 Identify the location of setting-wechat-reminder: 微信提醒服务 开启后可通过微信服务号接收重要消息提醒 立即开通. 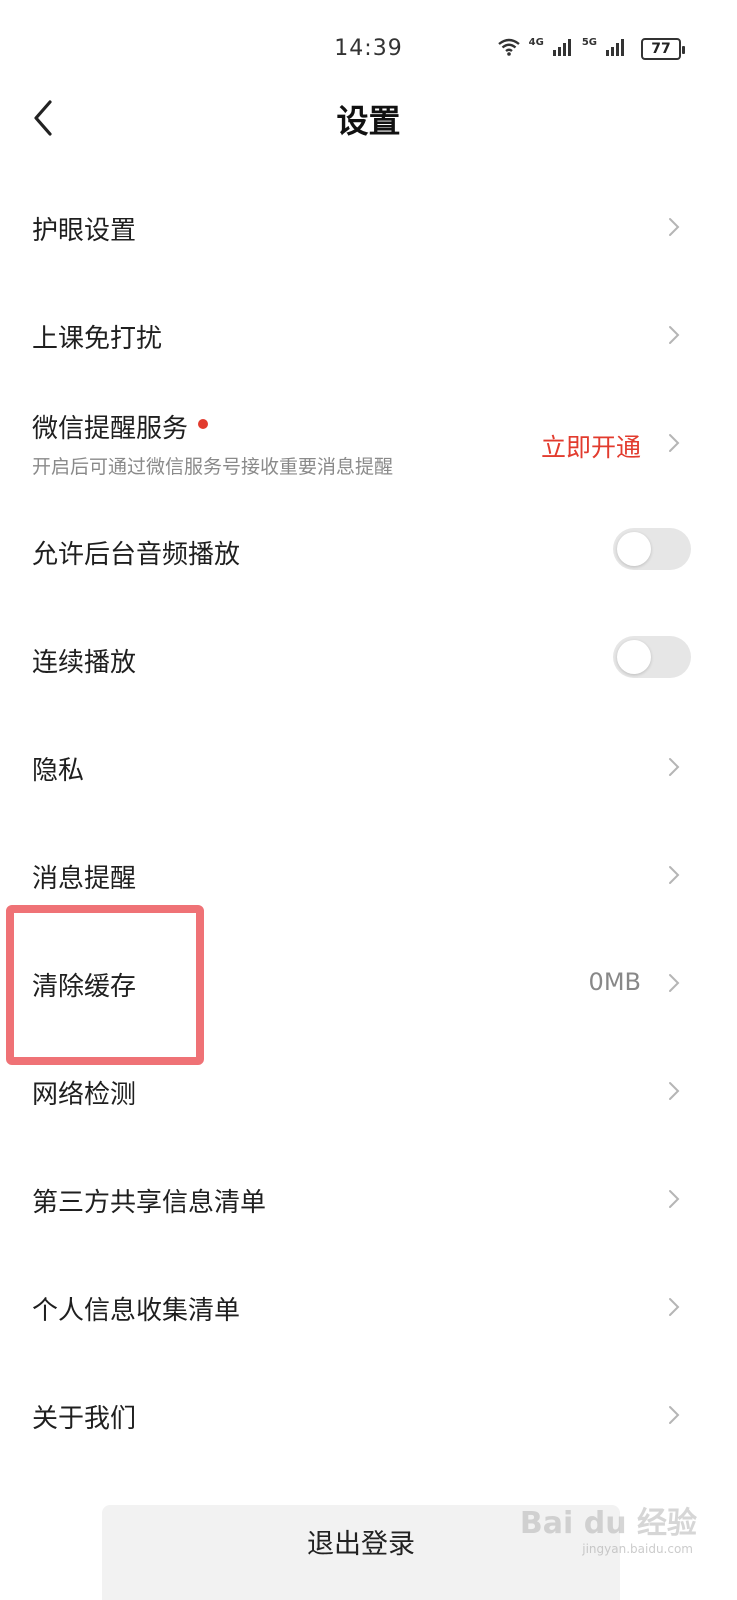
(368, 442).